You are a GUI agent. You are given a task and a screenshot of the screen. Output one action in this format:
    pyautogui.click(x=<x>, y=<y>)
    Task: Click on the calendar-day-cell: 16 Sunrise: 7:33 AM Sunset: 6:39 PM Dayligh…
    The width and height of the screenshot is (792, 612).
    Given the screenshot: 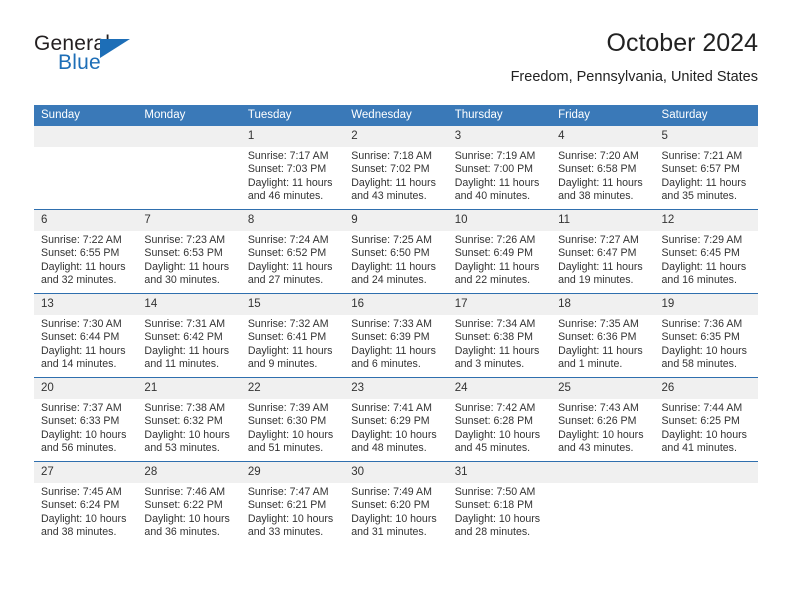 What is the action you would take?
    pyautogui.click(x=396, y=335)
    